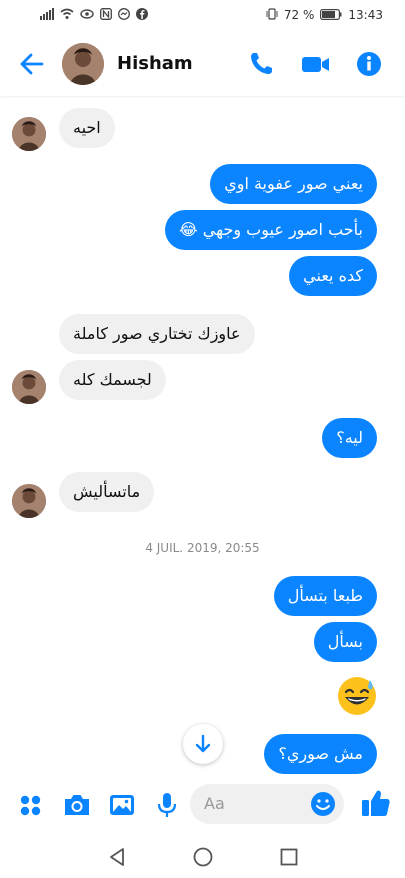 The height and width of the screenshot is (878, 405). What do you see at coordinates (157, 334) in the screenshot?
I see `message-bubble-incoming: عاوزك تختاري صور كاملة` at bounding box center [157, 334].